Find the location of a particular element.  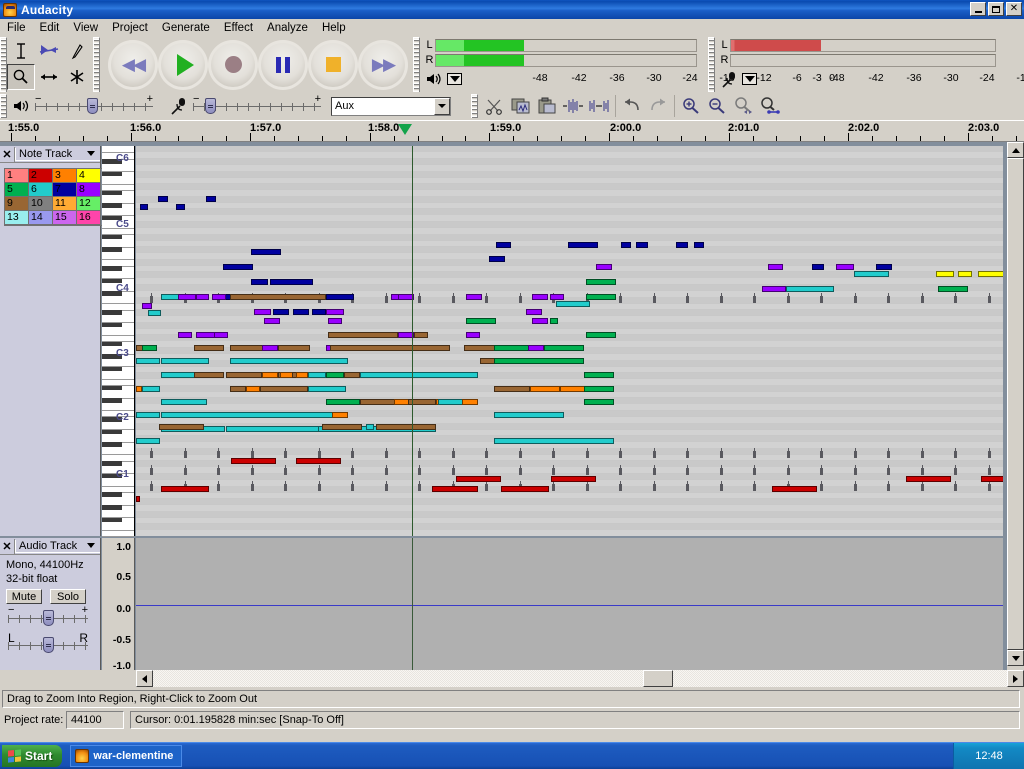

pan-slider-thumb is located at coordinates (48, 645).